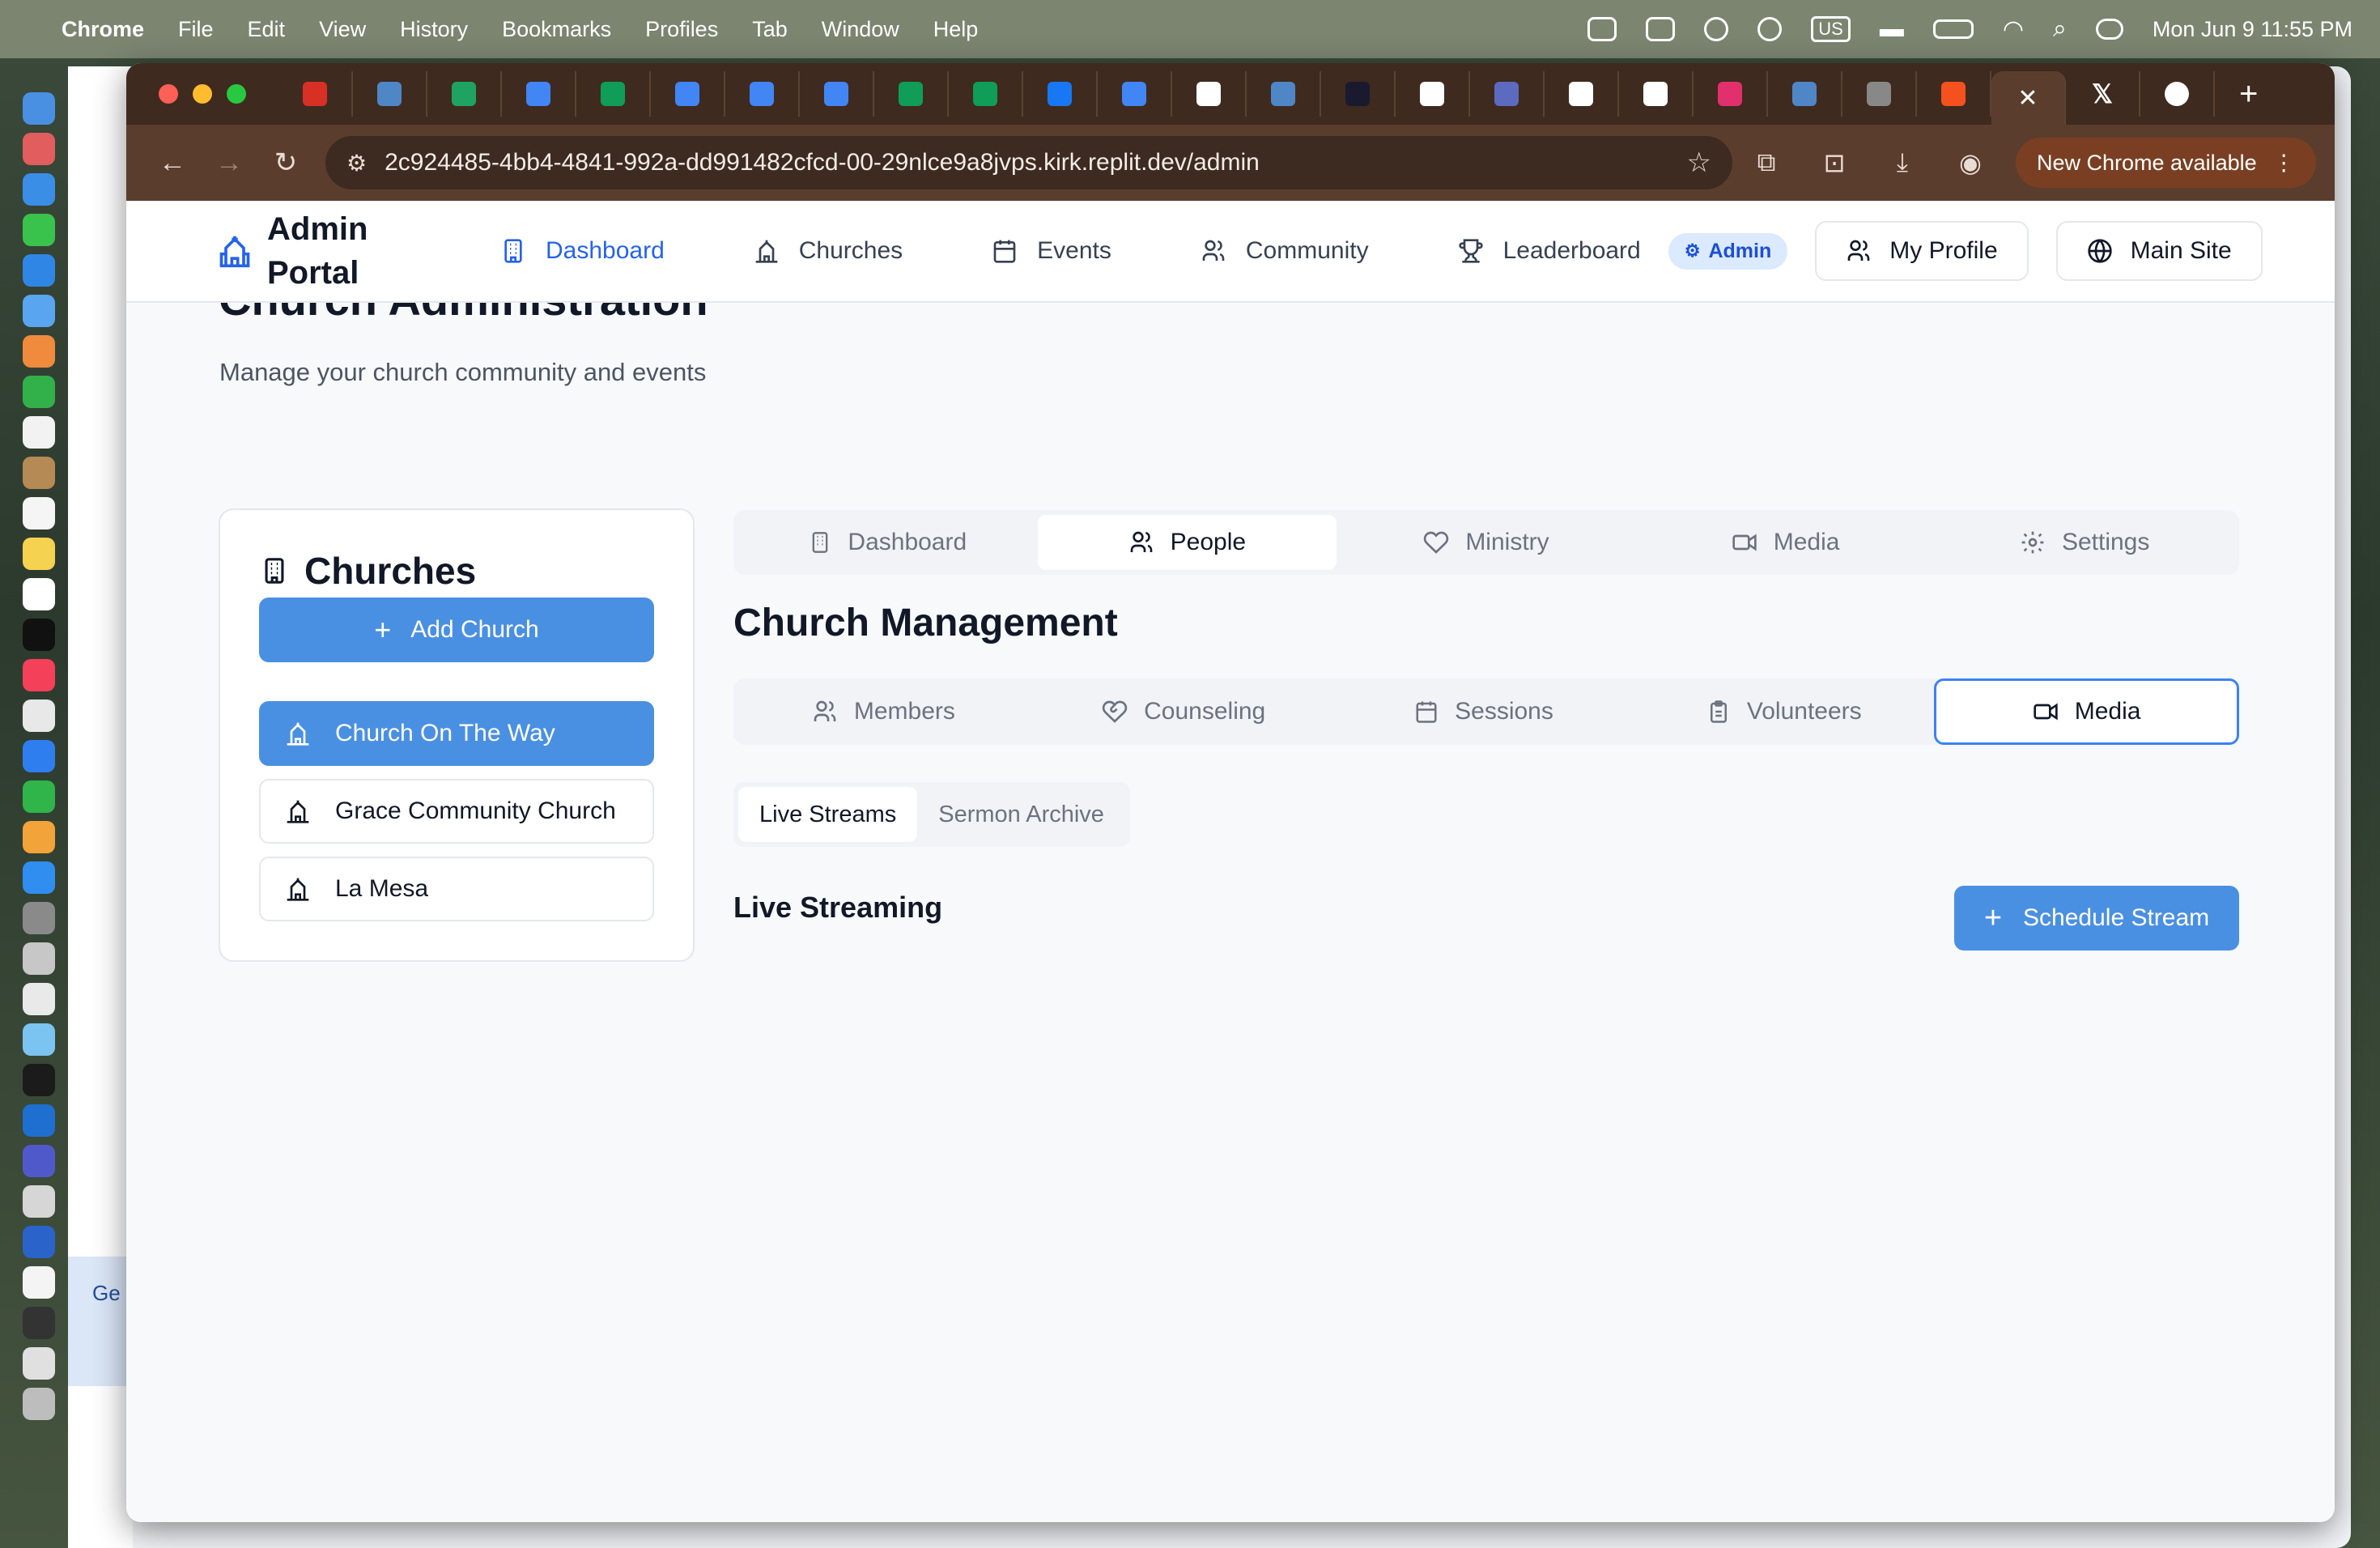  I want to click on subtab-media: Media, so click(2086, 712).